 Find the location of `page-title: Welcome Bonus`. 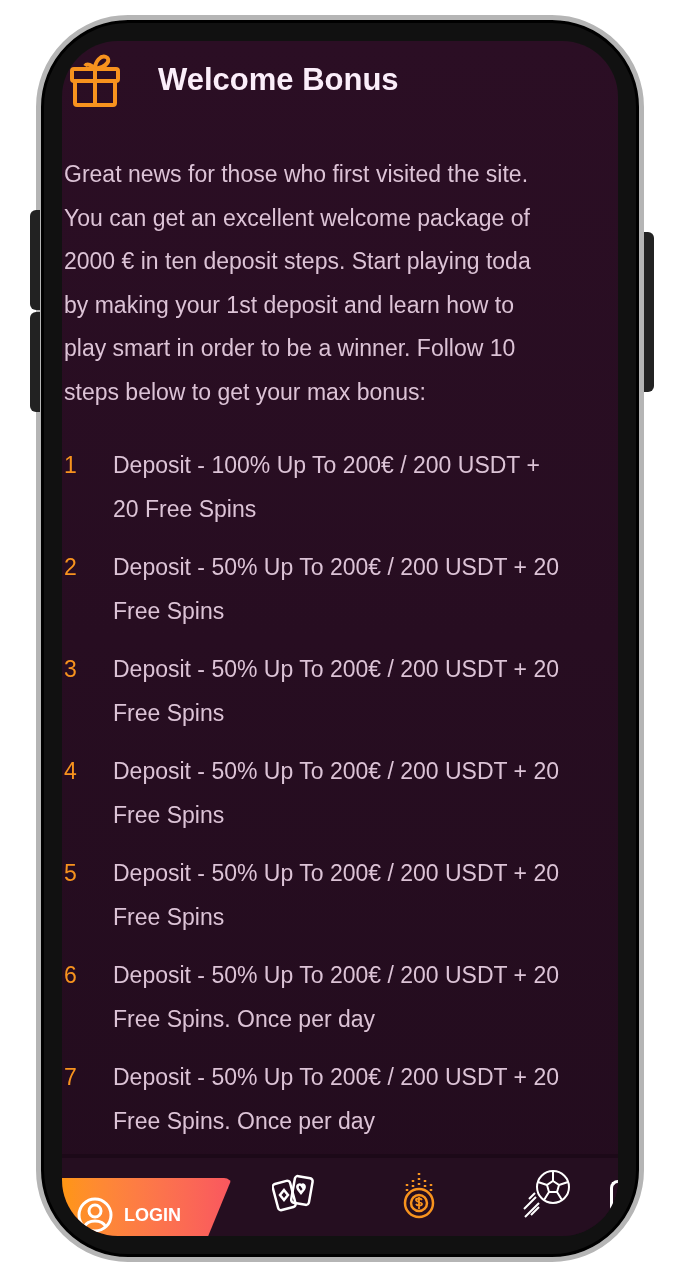

page-title: Welcome Bonus is located at coordinates (278, 79).